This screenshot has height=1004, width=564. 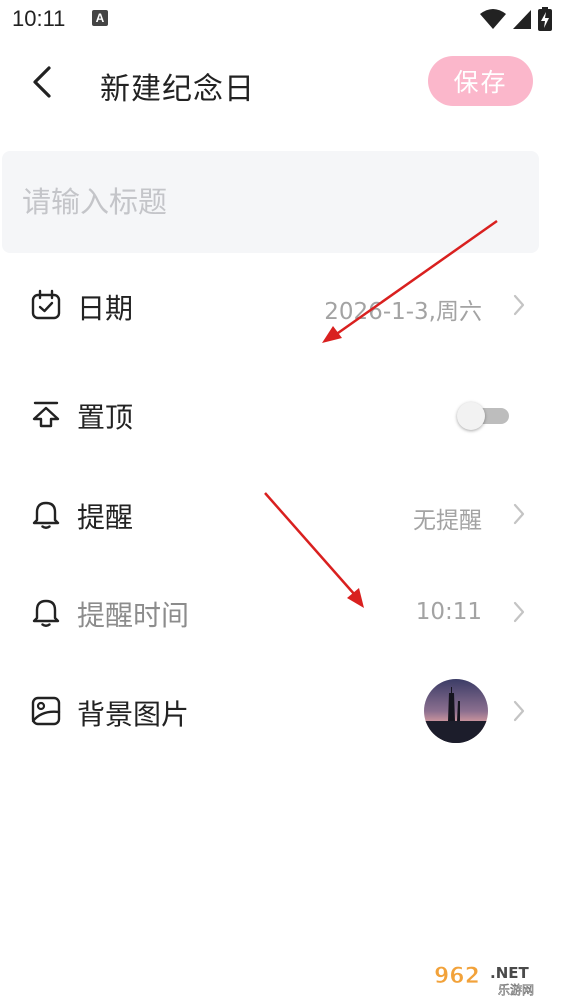 I want to click on row-pin-top: 置顶, so click(x=282, y=414).